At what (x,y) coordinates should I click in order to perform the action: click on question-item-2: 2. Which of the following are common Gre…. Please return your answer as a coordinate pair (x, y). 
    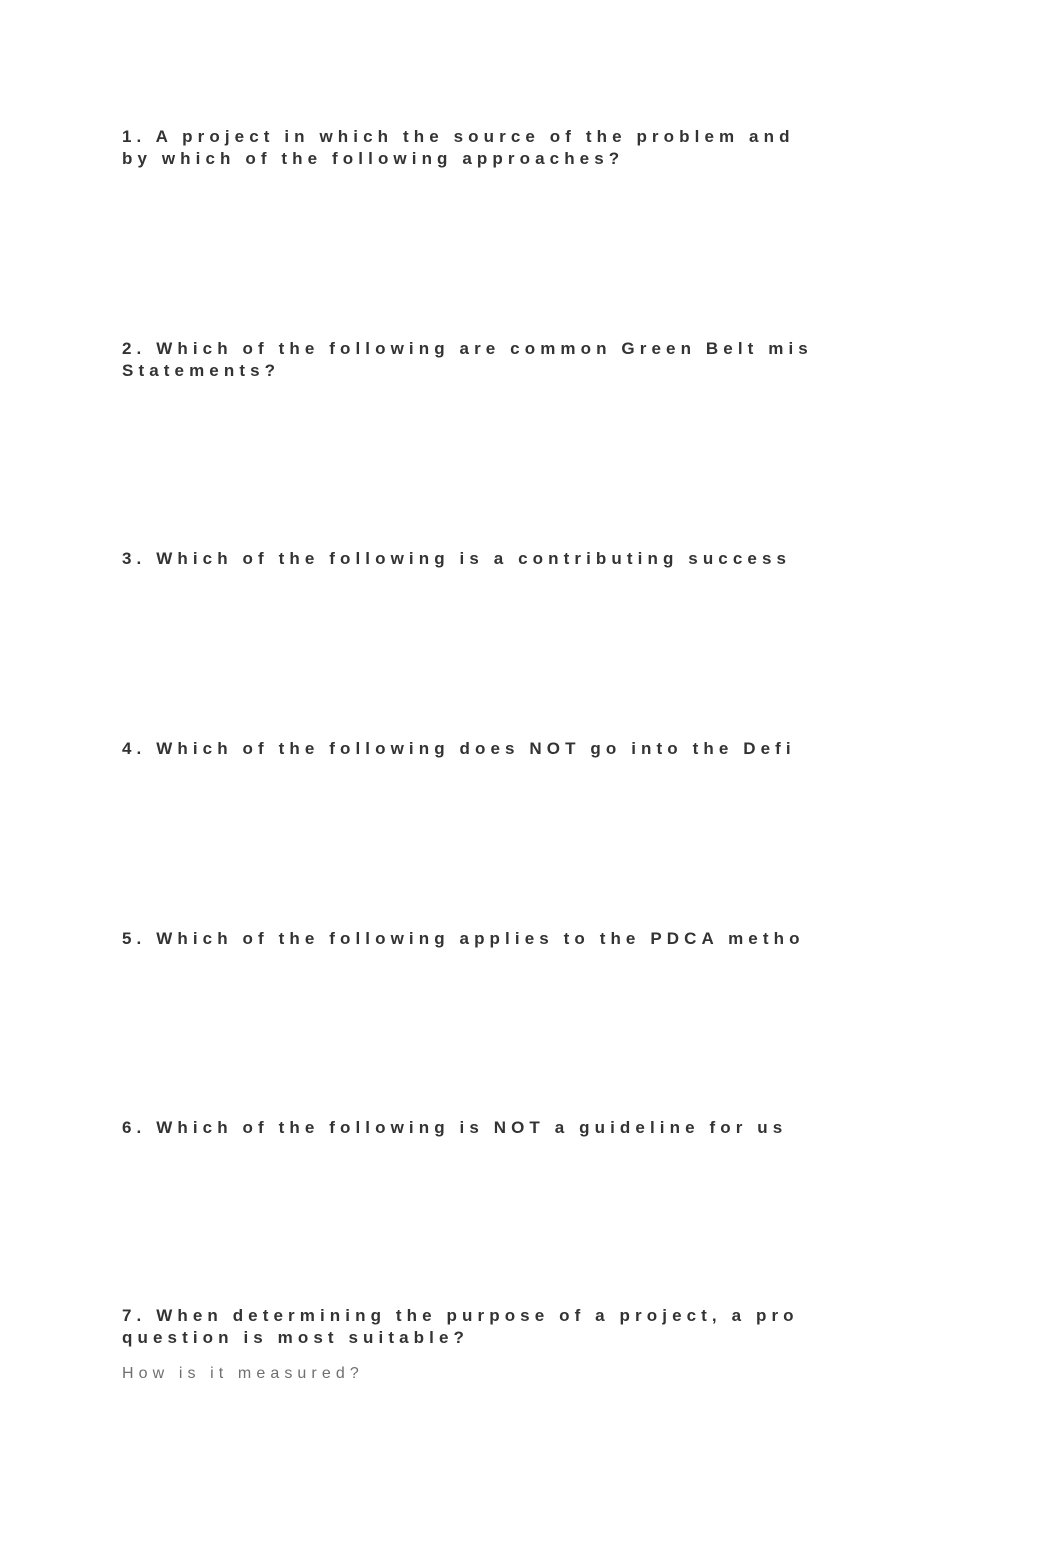
    Looking at the image, I should click on (467, 360).